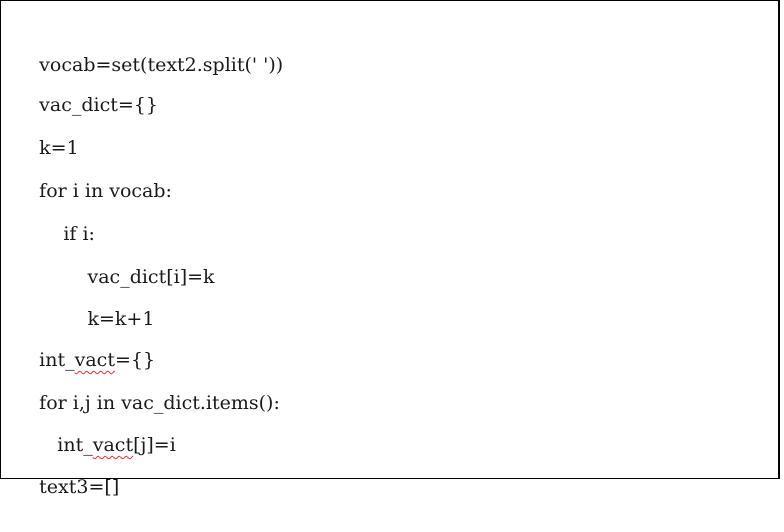 This screenshot has height=532, width=784. I want to click on code-line-1: vocab=set(text2.split(' ')), so click(149, 48).